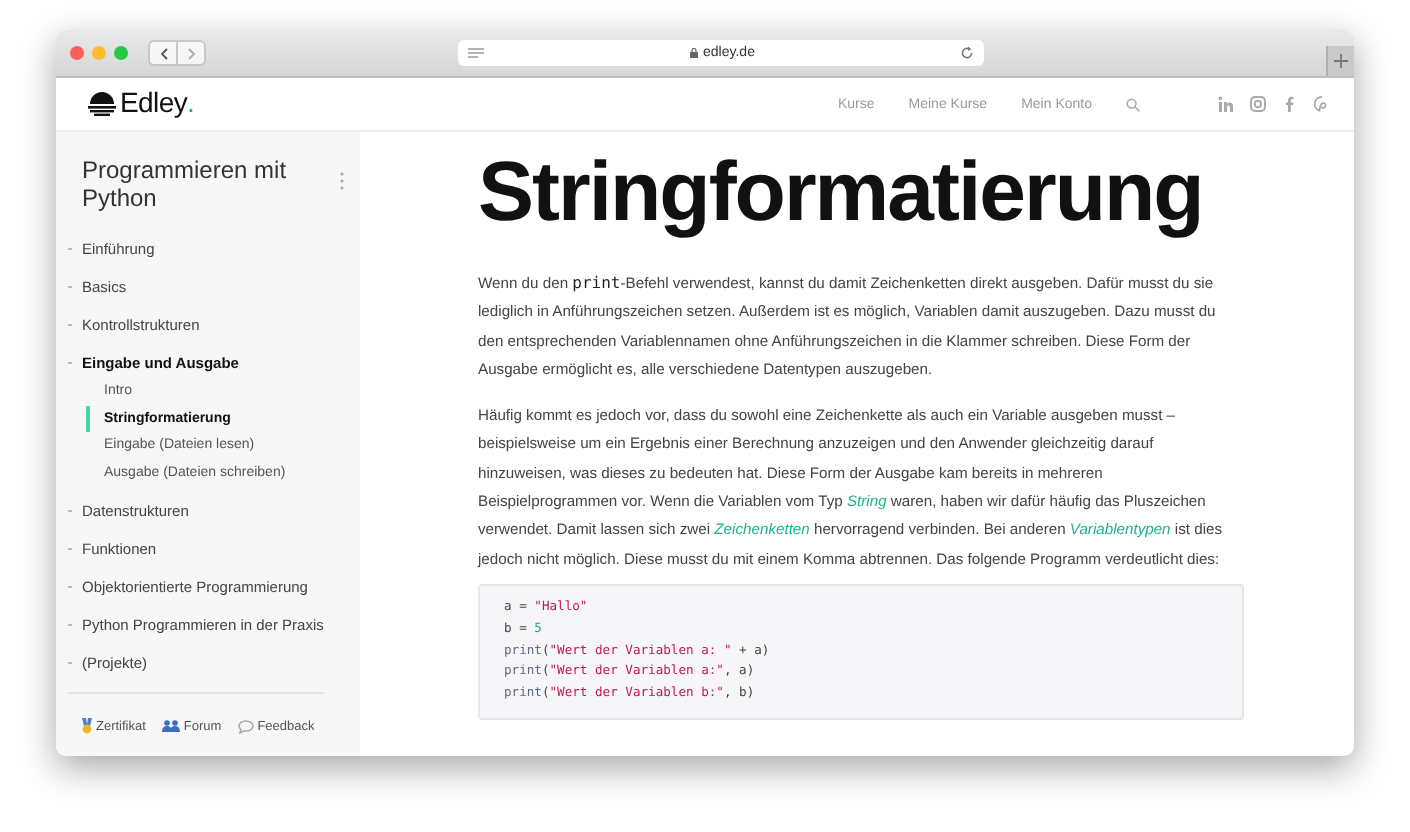 This screenshot has height=832, width=1410. Describe the element at coordinates (1133, 104) in the screenshot. I see `search-icon` at that location.